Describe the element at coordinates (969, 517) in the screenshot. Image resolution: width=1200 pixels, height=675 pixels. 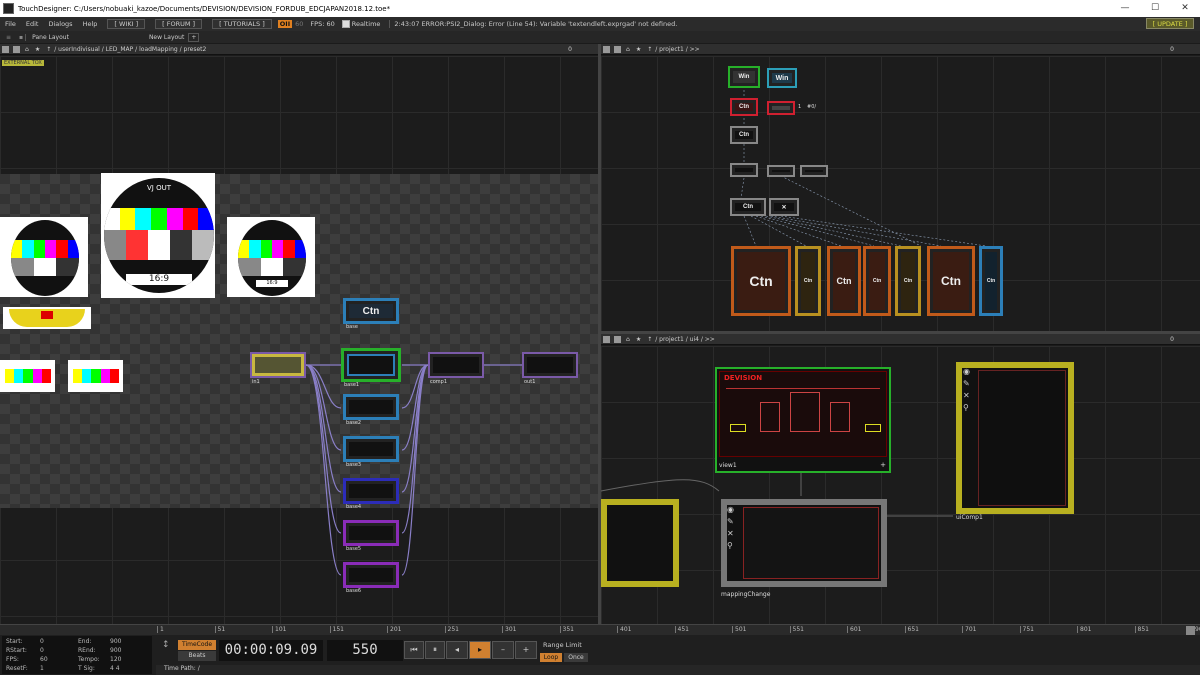
I see `uicomp1-label: uiComp1` at that location.